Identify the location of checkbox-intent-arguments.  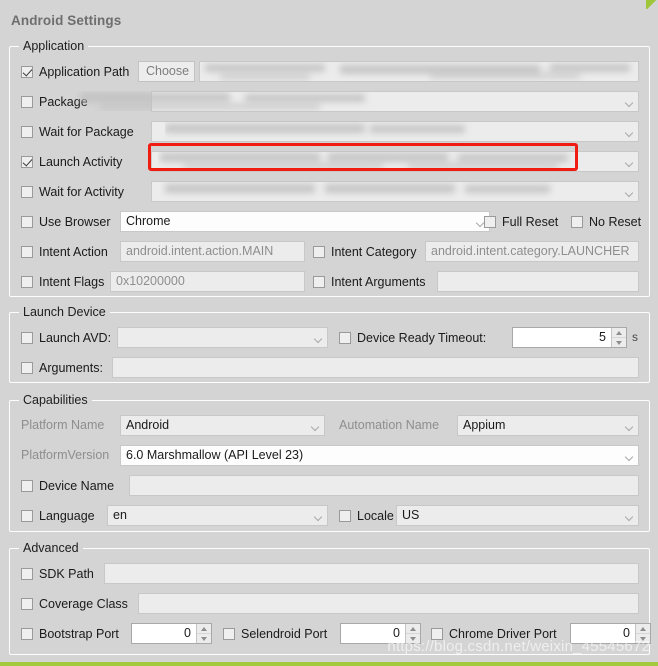
(319, 281).